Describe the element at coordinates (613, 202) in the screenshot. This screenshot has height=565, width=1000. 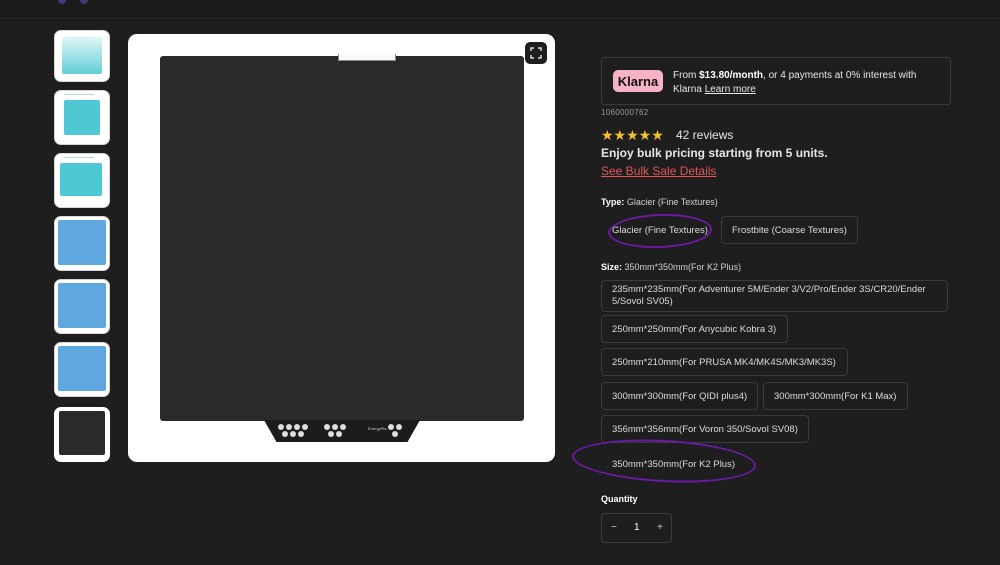
I see `type-label-key: Type:` at that location.